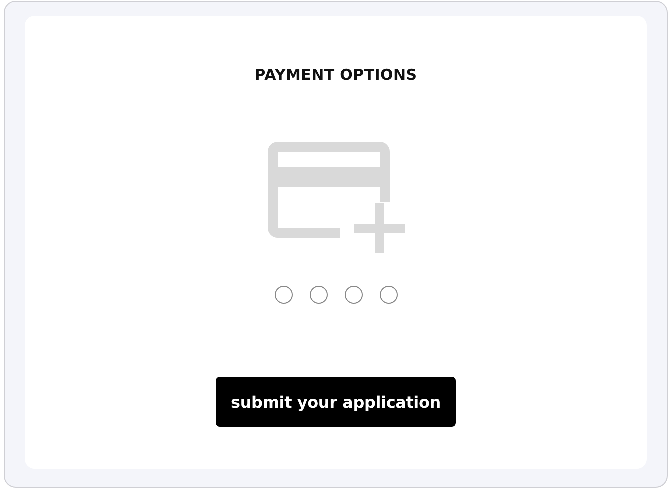 The width and height of the screenshot is (672, 493). What do you see at coordinates (336, 197) in the screenshot?
I see `add-card-icon` at bounding box center [336, 197].